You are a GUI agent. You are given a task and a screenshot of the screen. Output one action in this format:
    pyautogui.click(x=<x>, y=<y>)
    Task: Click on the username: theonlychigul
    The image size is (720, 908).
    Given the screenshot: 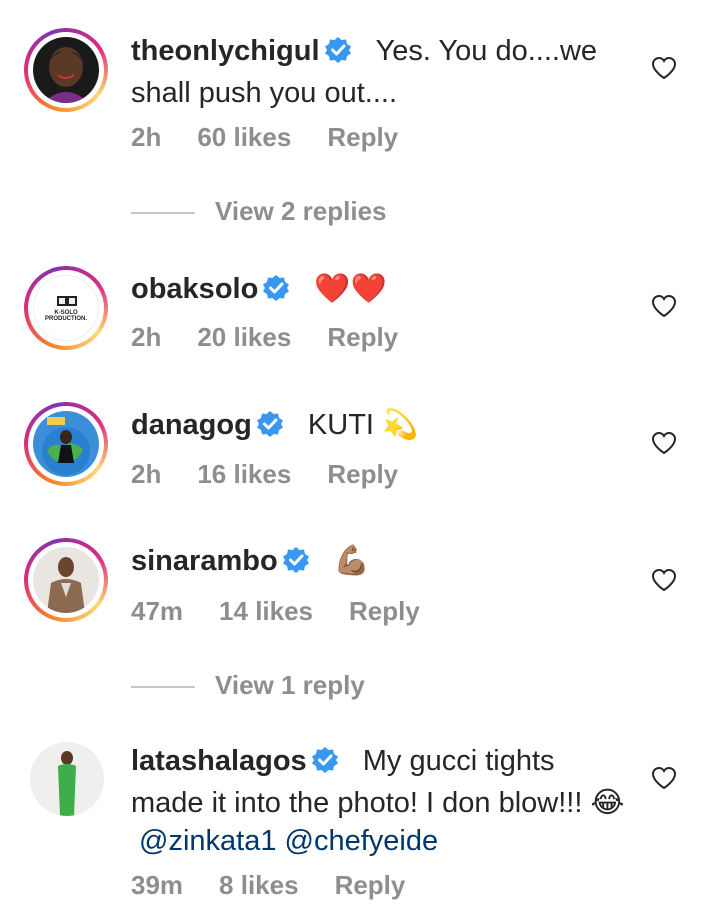 What is the action you would take?
    pyautogui.click(x=225, y=51)
    